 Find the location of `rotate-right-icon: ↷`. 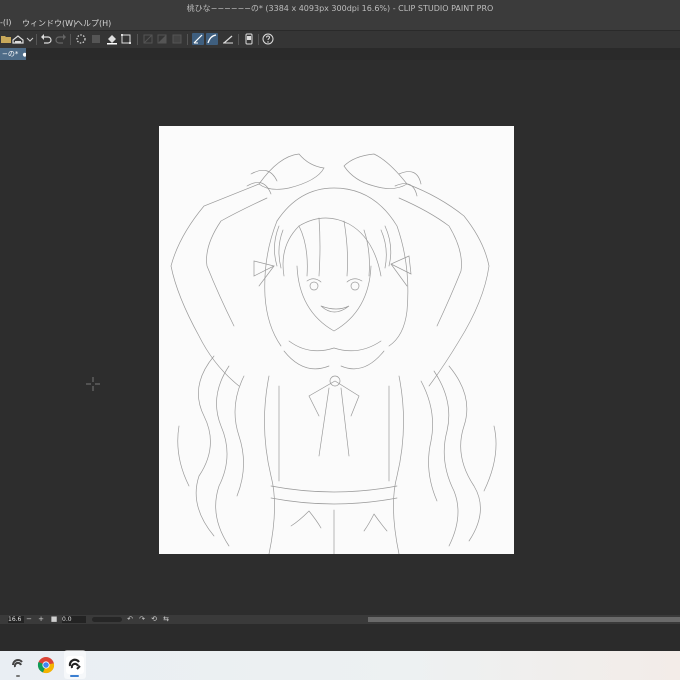

rotate-right-icon: ↷ is located at coordinates (142, 619).